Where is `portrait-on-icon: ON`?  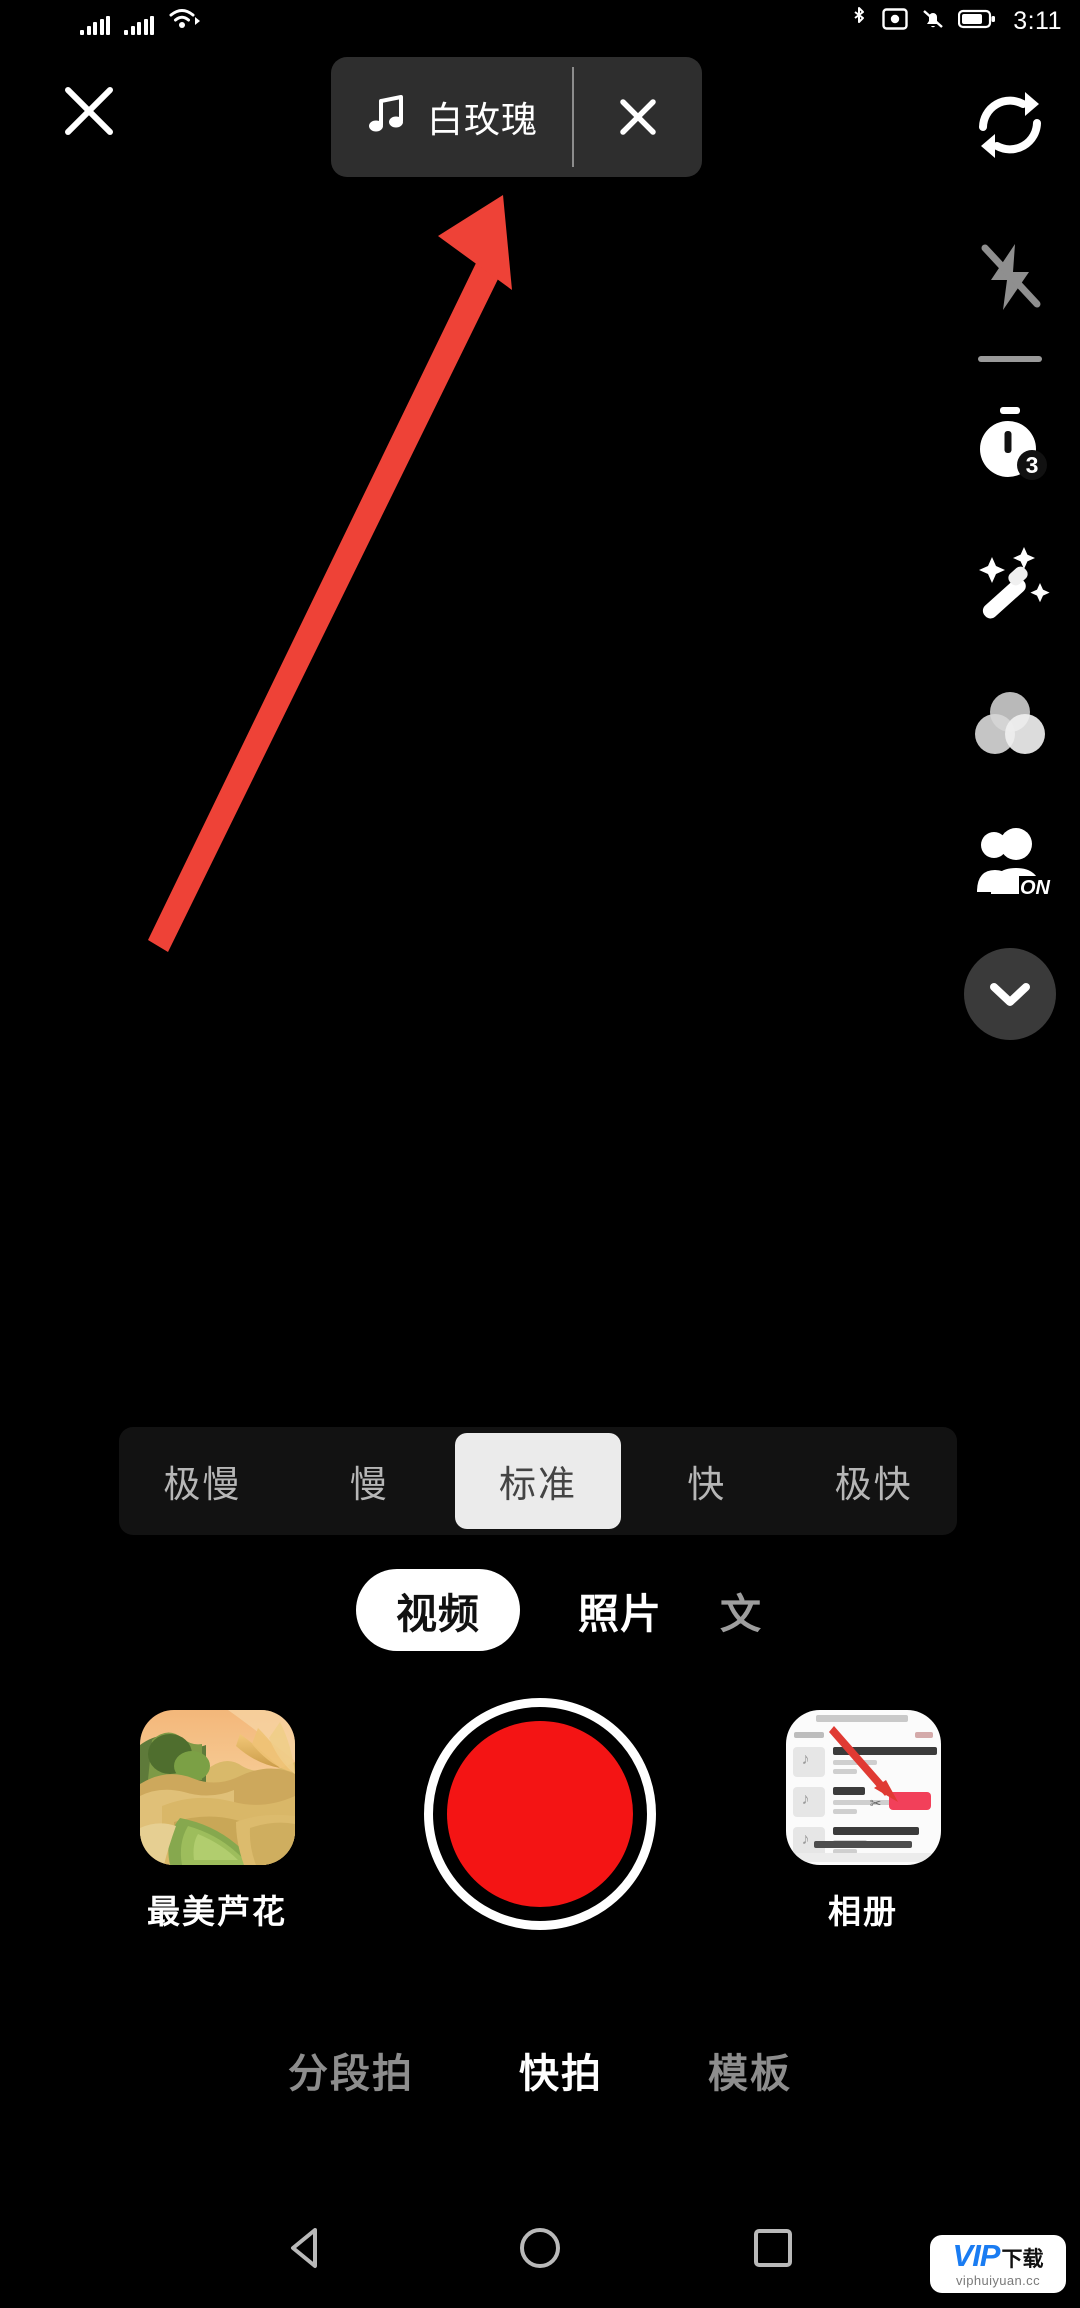
portrait-on-icon: ON is located at coordinates (1014, 863).